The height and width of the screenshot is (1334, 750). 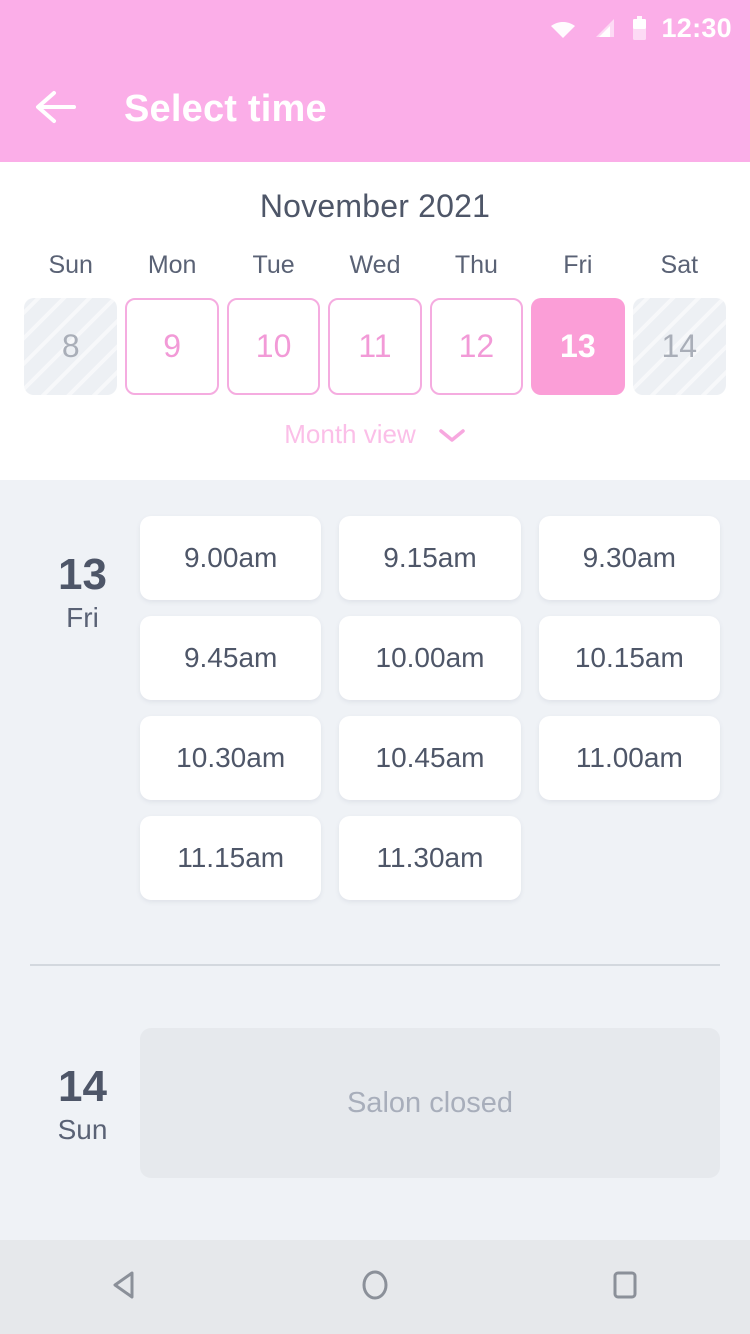 I want to click on recents-square-icon, so click(x=625, y=1287).